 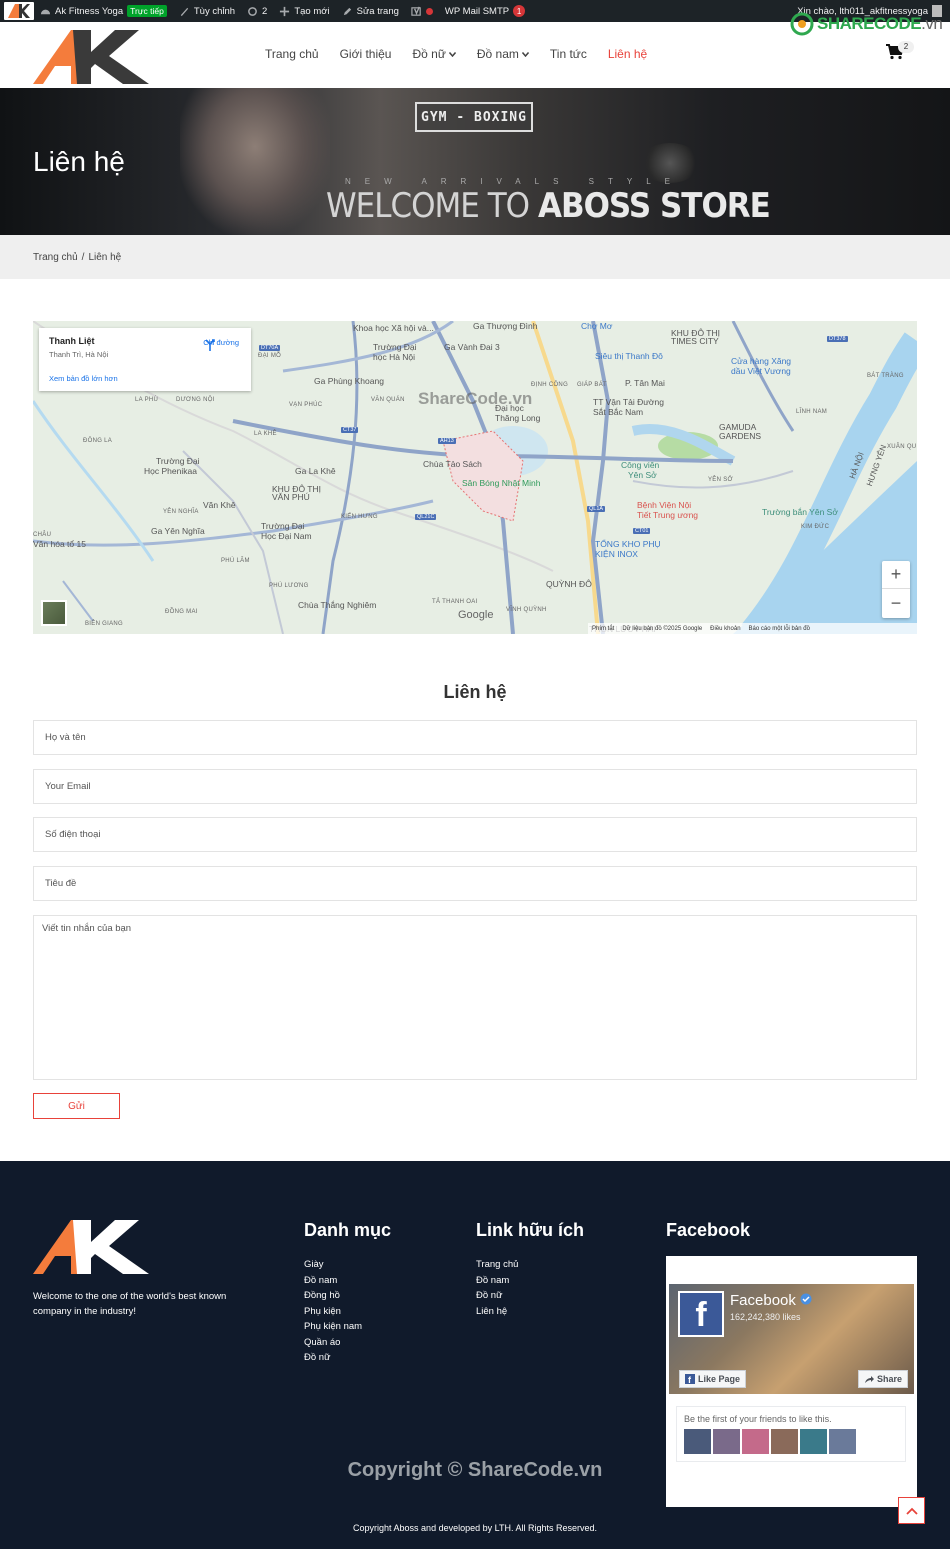 I want to click on google-logo: Google, so click(x=476, y=615).